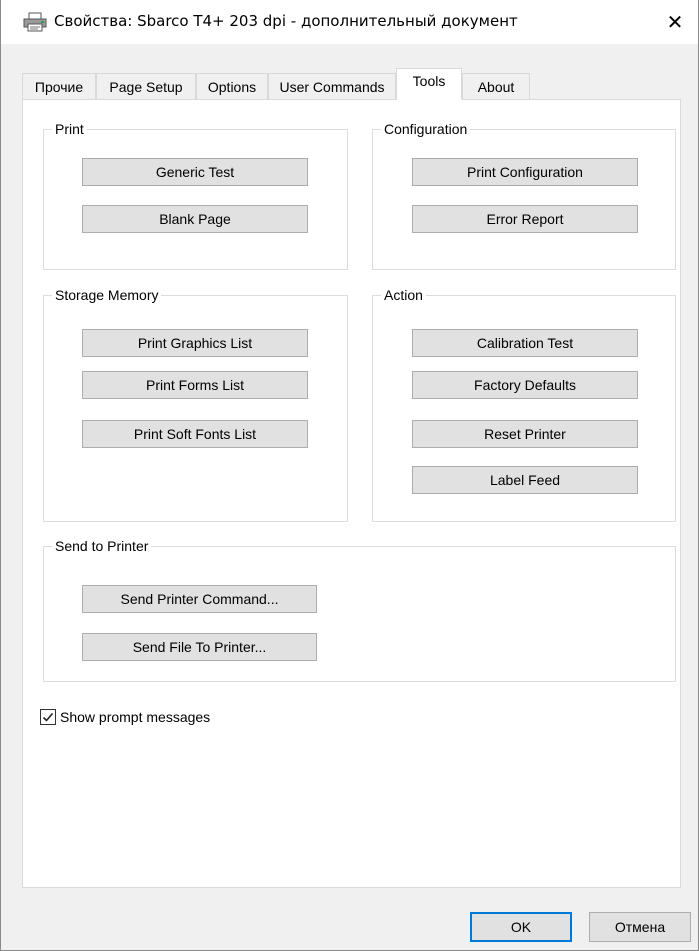 This screenshot has width=699, height=951. I want to click on group-title: Configuration, so click(426, 129).